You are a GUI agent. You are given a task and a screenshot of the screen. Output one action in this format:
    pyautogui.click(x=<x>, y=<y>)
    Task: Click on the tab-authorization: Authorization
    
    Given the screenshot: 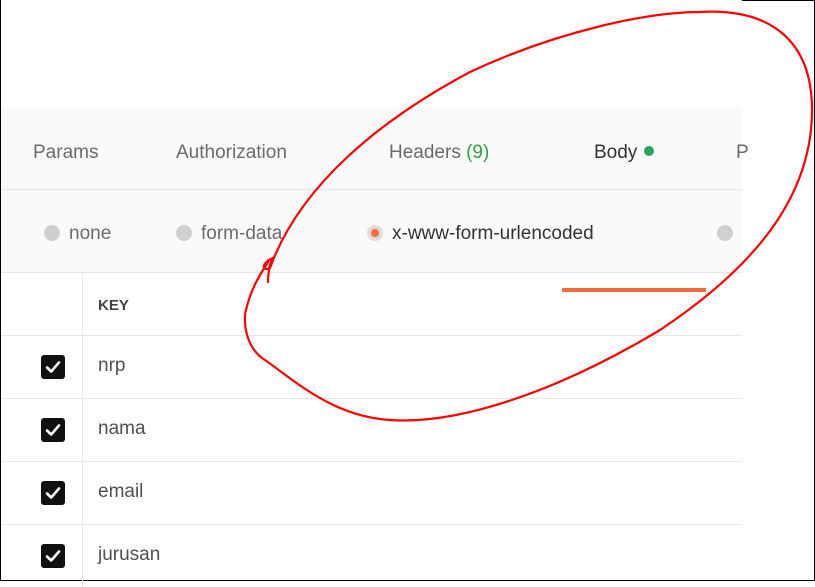 What is the action you would take?
    pyautogui.click(x=231, y=153)
    